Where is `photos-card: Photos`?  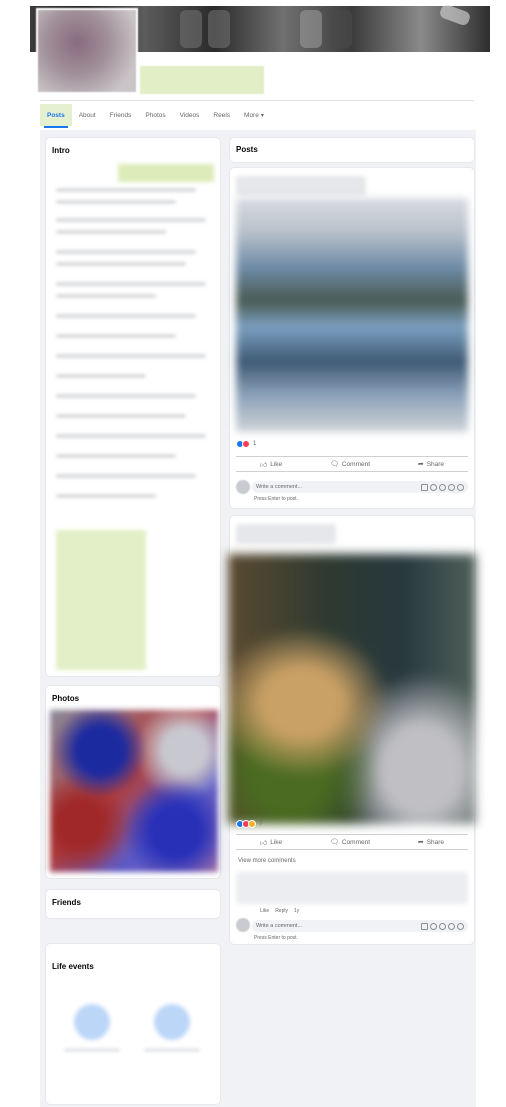 photos-card: Photos is located at coordinates (133, 782).